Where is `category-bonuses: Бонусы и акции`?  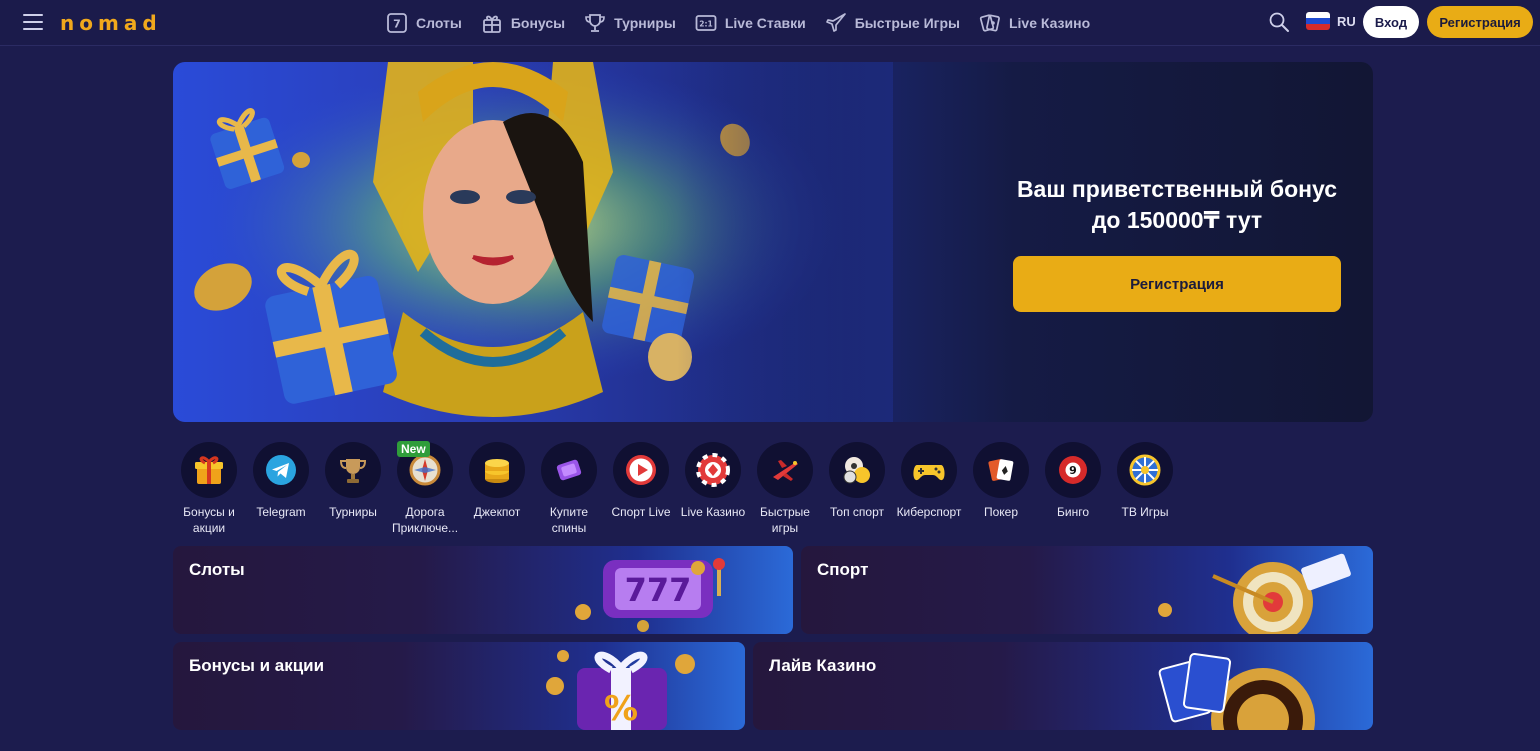
category-bonuses: Бонусы и акции is located at coordinates (209, 489).